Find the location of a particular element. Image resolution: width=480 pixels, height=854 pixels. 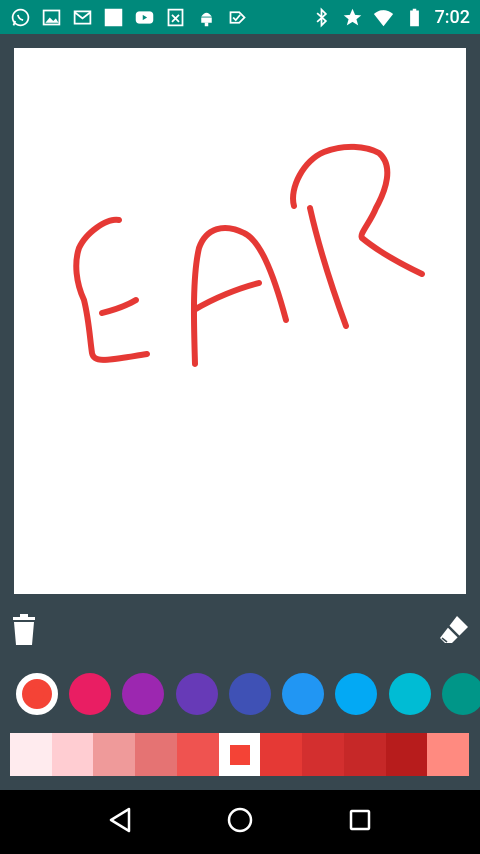

status-time: 7:02 is located at coordinates (452, 17).